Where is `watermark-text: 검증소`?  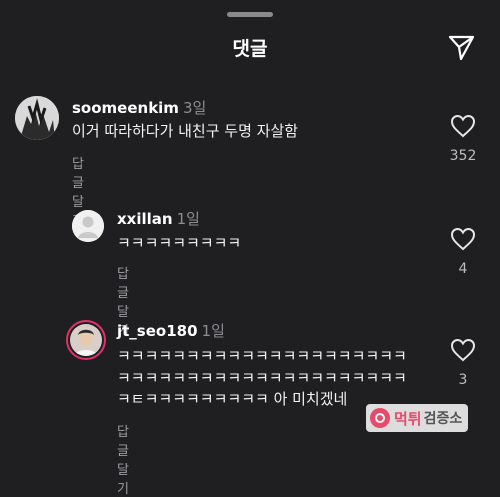 watermark-text: 검증소 is located at coordinates (443, 419).